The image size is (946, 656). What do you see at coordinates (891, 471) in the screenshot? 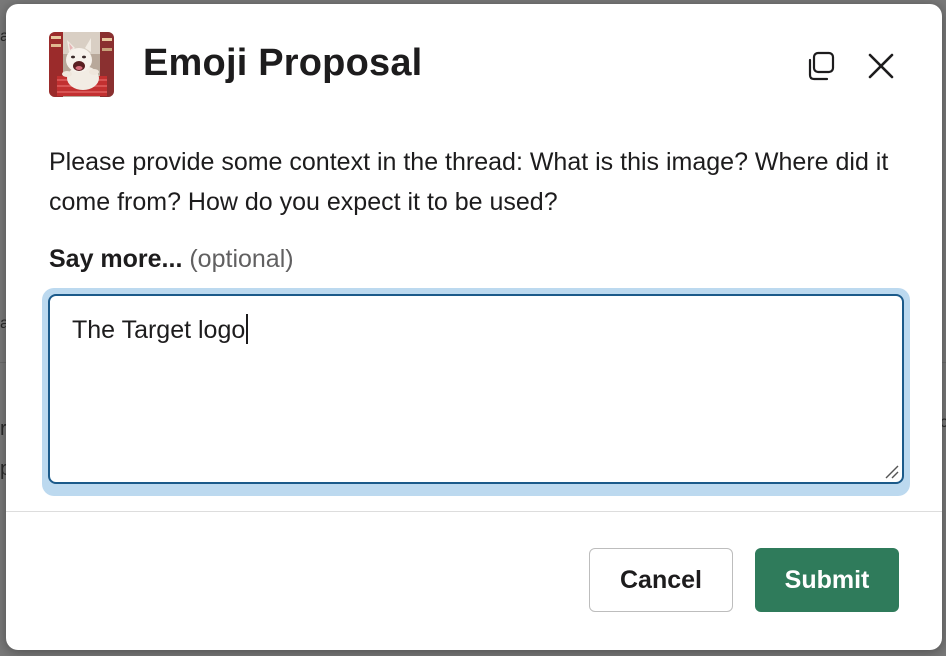
I see `resize-handle-icon` at bounding box center [891, 471].